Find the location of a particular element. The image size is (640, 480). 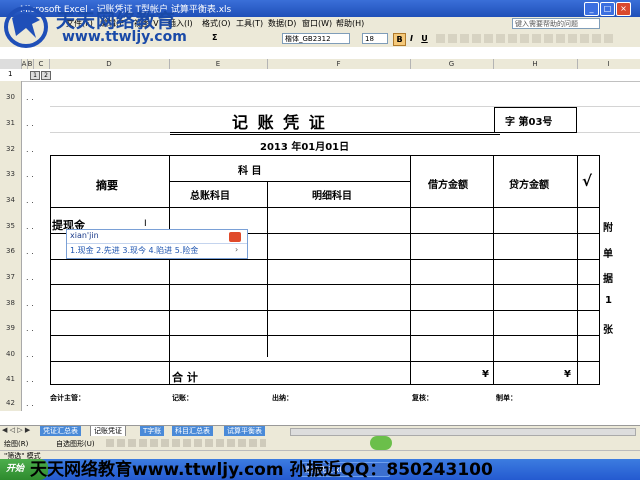

tab-scroll-icons: ◀ ◁ ▷ ▶ is located at coordinates (16, 430).